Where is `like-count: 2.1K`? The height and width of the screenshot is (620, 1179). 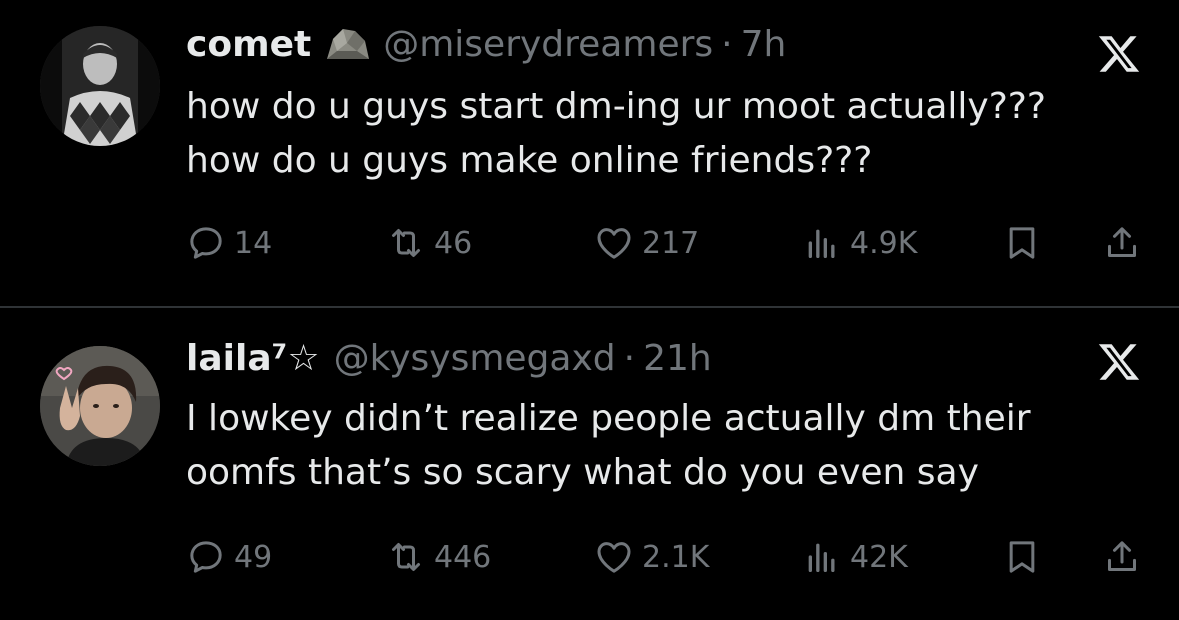 like-count: 2.1K is located at coordinates (676, 557).